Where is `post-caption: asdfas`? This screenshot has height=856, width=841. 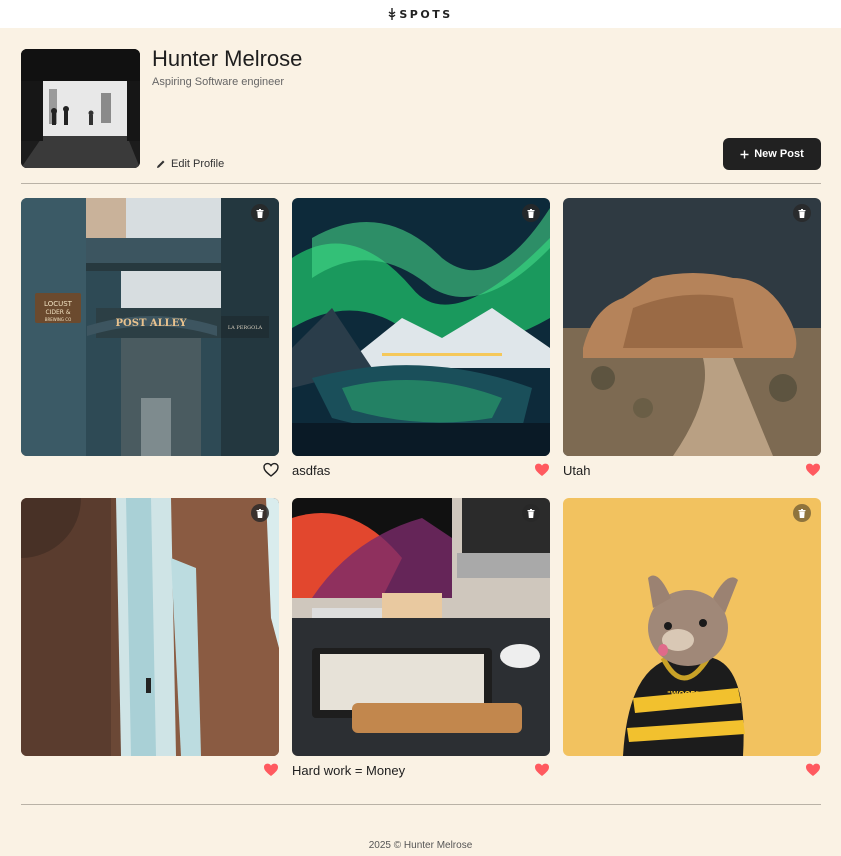
post-caption: asdfas is located at coordinates (311, 470).